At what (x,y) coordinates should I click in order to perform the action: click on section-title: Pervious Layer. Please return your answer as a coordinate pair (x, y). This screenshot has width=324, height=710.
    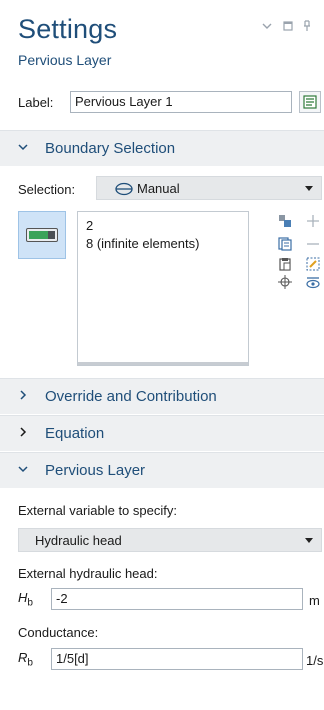
    Looking at the image, I should click on (95, 470).